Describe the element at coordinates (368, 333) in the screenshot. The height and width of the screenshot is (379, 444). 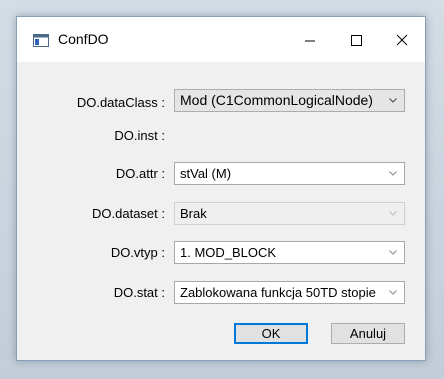
I see `cancel-button: Anuluj` at that location.